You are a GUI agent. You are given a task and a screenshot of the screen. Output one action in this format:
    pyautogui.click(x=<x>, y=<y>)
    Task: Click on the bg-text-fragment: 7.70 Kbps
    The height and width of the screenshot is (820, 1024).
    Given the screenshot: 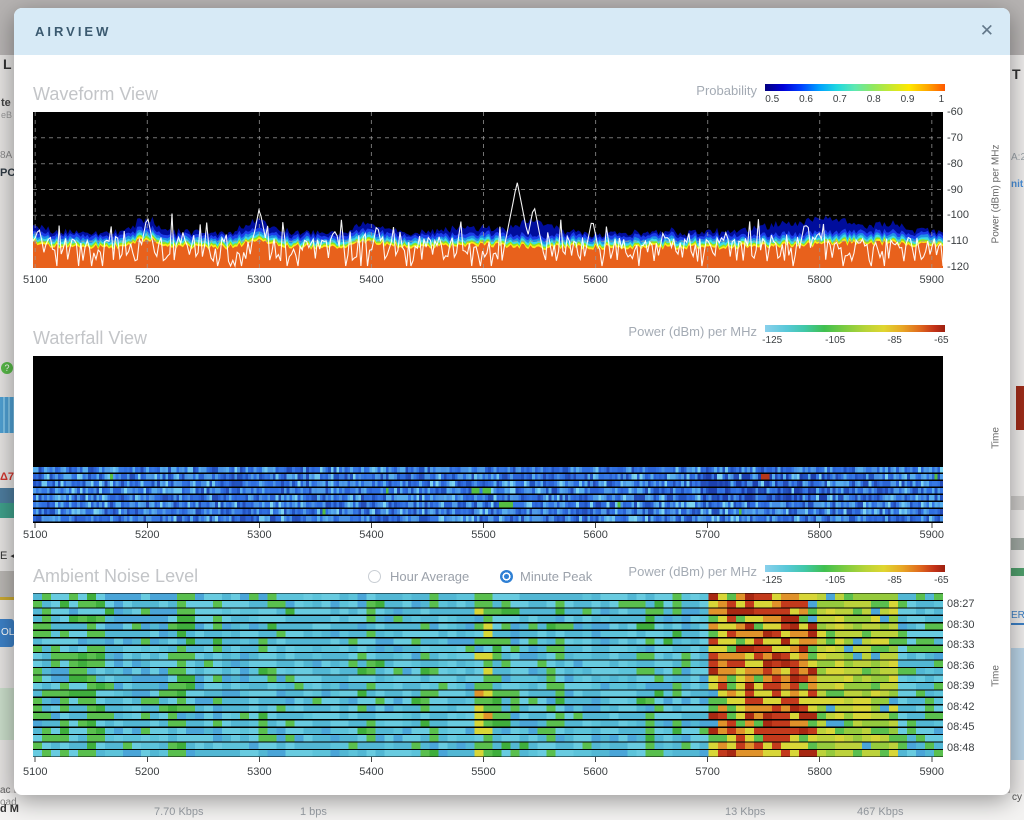 What is the action you would take?
    pyautogui.click(x=179, y=812)
    